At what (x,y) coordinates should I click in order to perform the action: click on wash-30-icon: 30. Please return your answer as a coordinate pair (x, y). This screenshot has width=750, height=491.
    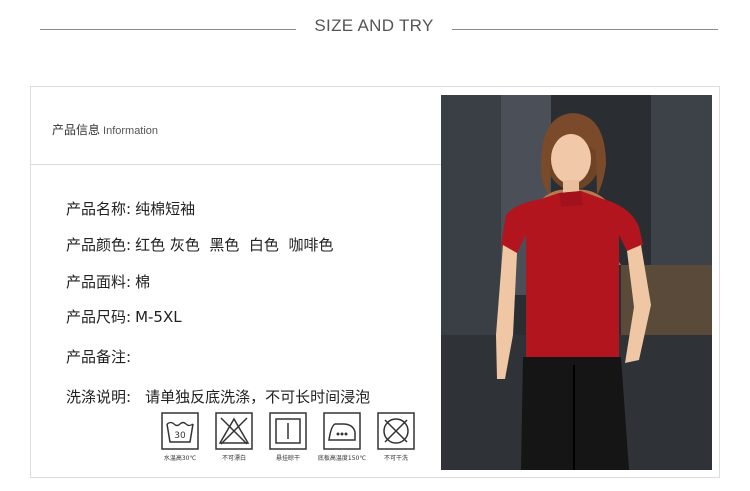
    Looking at the image, I should click on (180, 431).